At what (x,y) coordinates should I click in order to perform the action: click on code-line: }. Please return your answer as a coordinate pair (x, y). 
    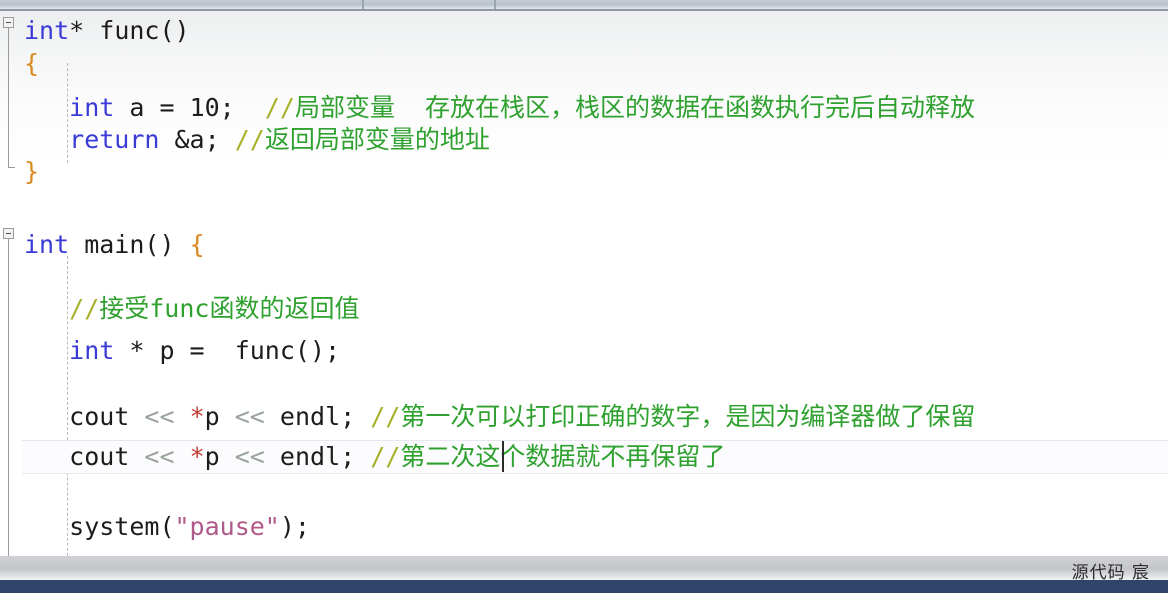
    Looking at the image, I should click on (584, 171).